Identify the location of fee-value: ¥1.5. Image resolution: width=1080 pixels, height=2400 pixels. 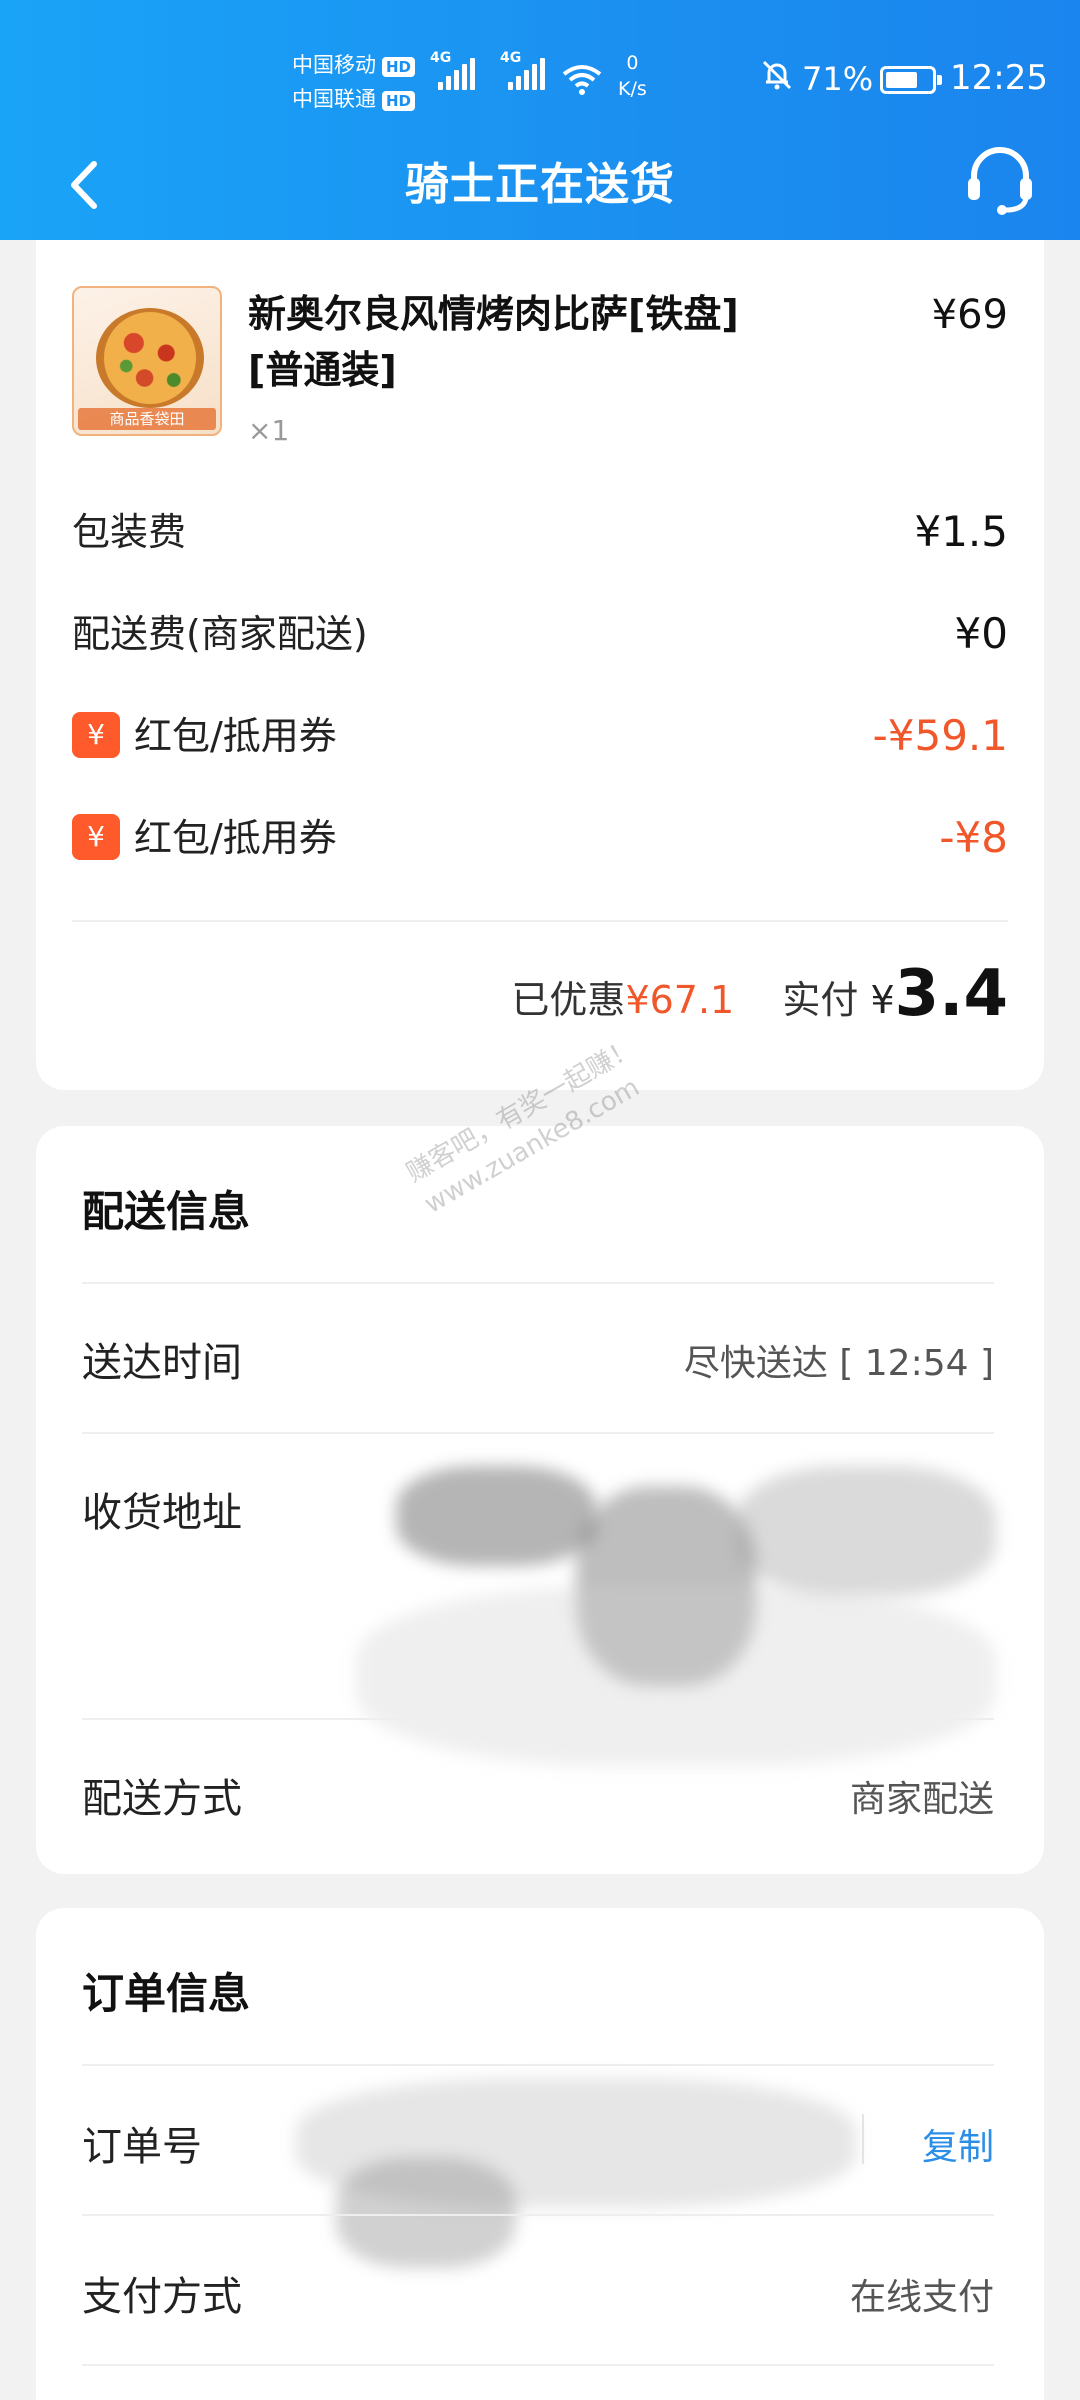
(961, 531).